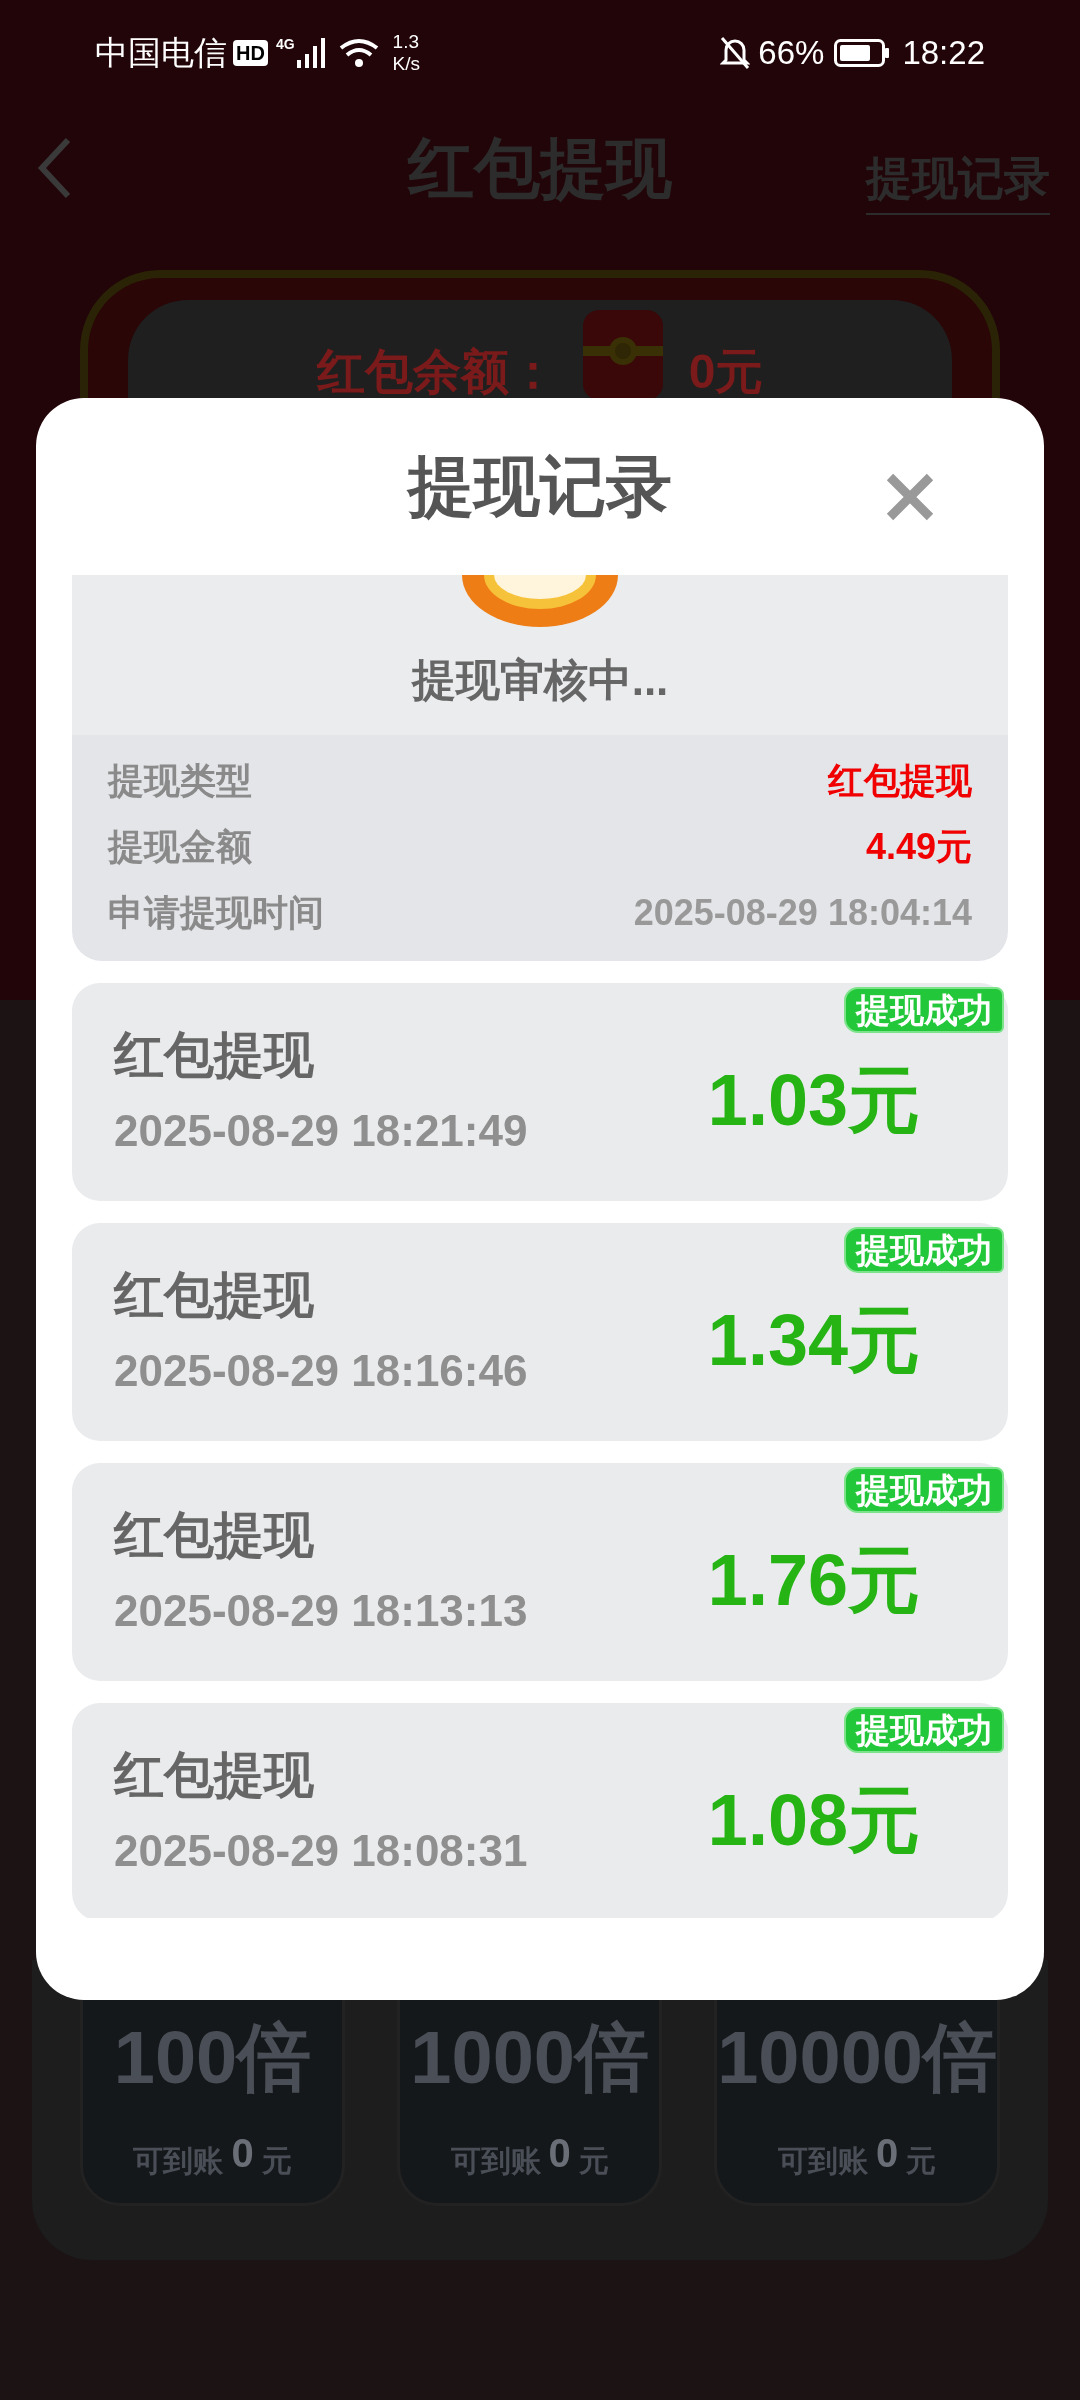  I want to click on balance-amount: 0元, so click(726, 372).